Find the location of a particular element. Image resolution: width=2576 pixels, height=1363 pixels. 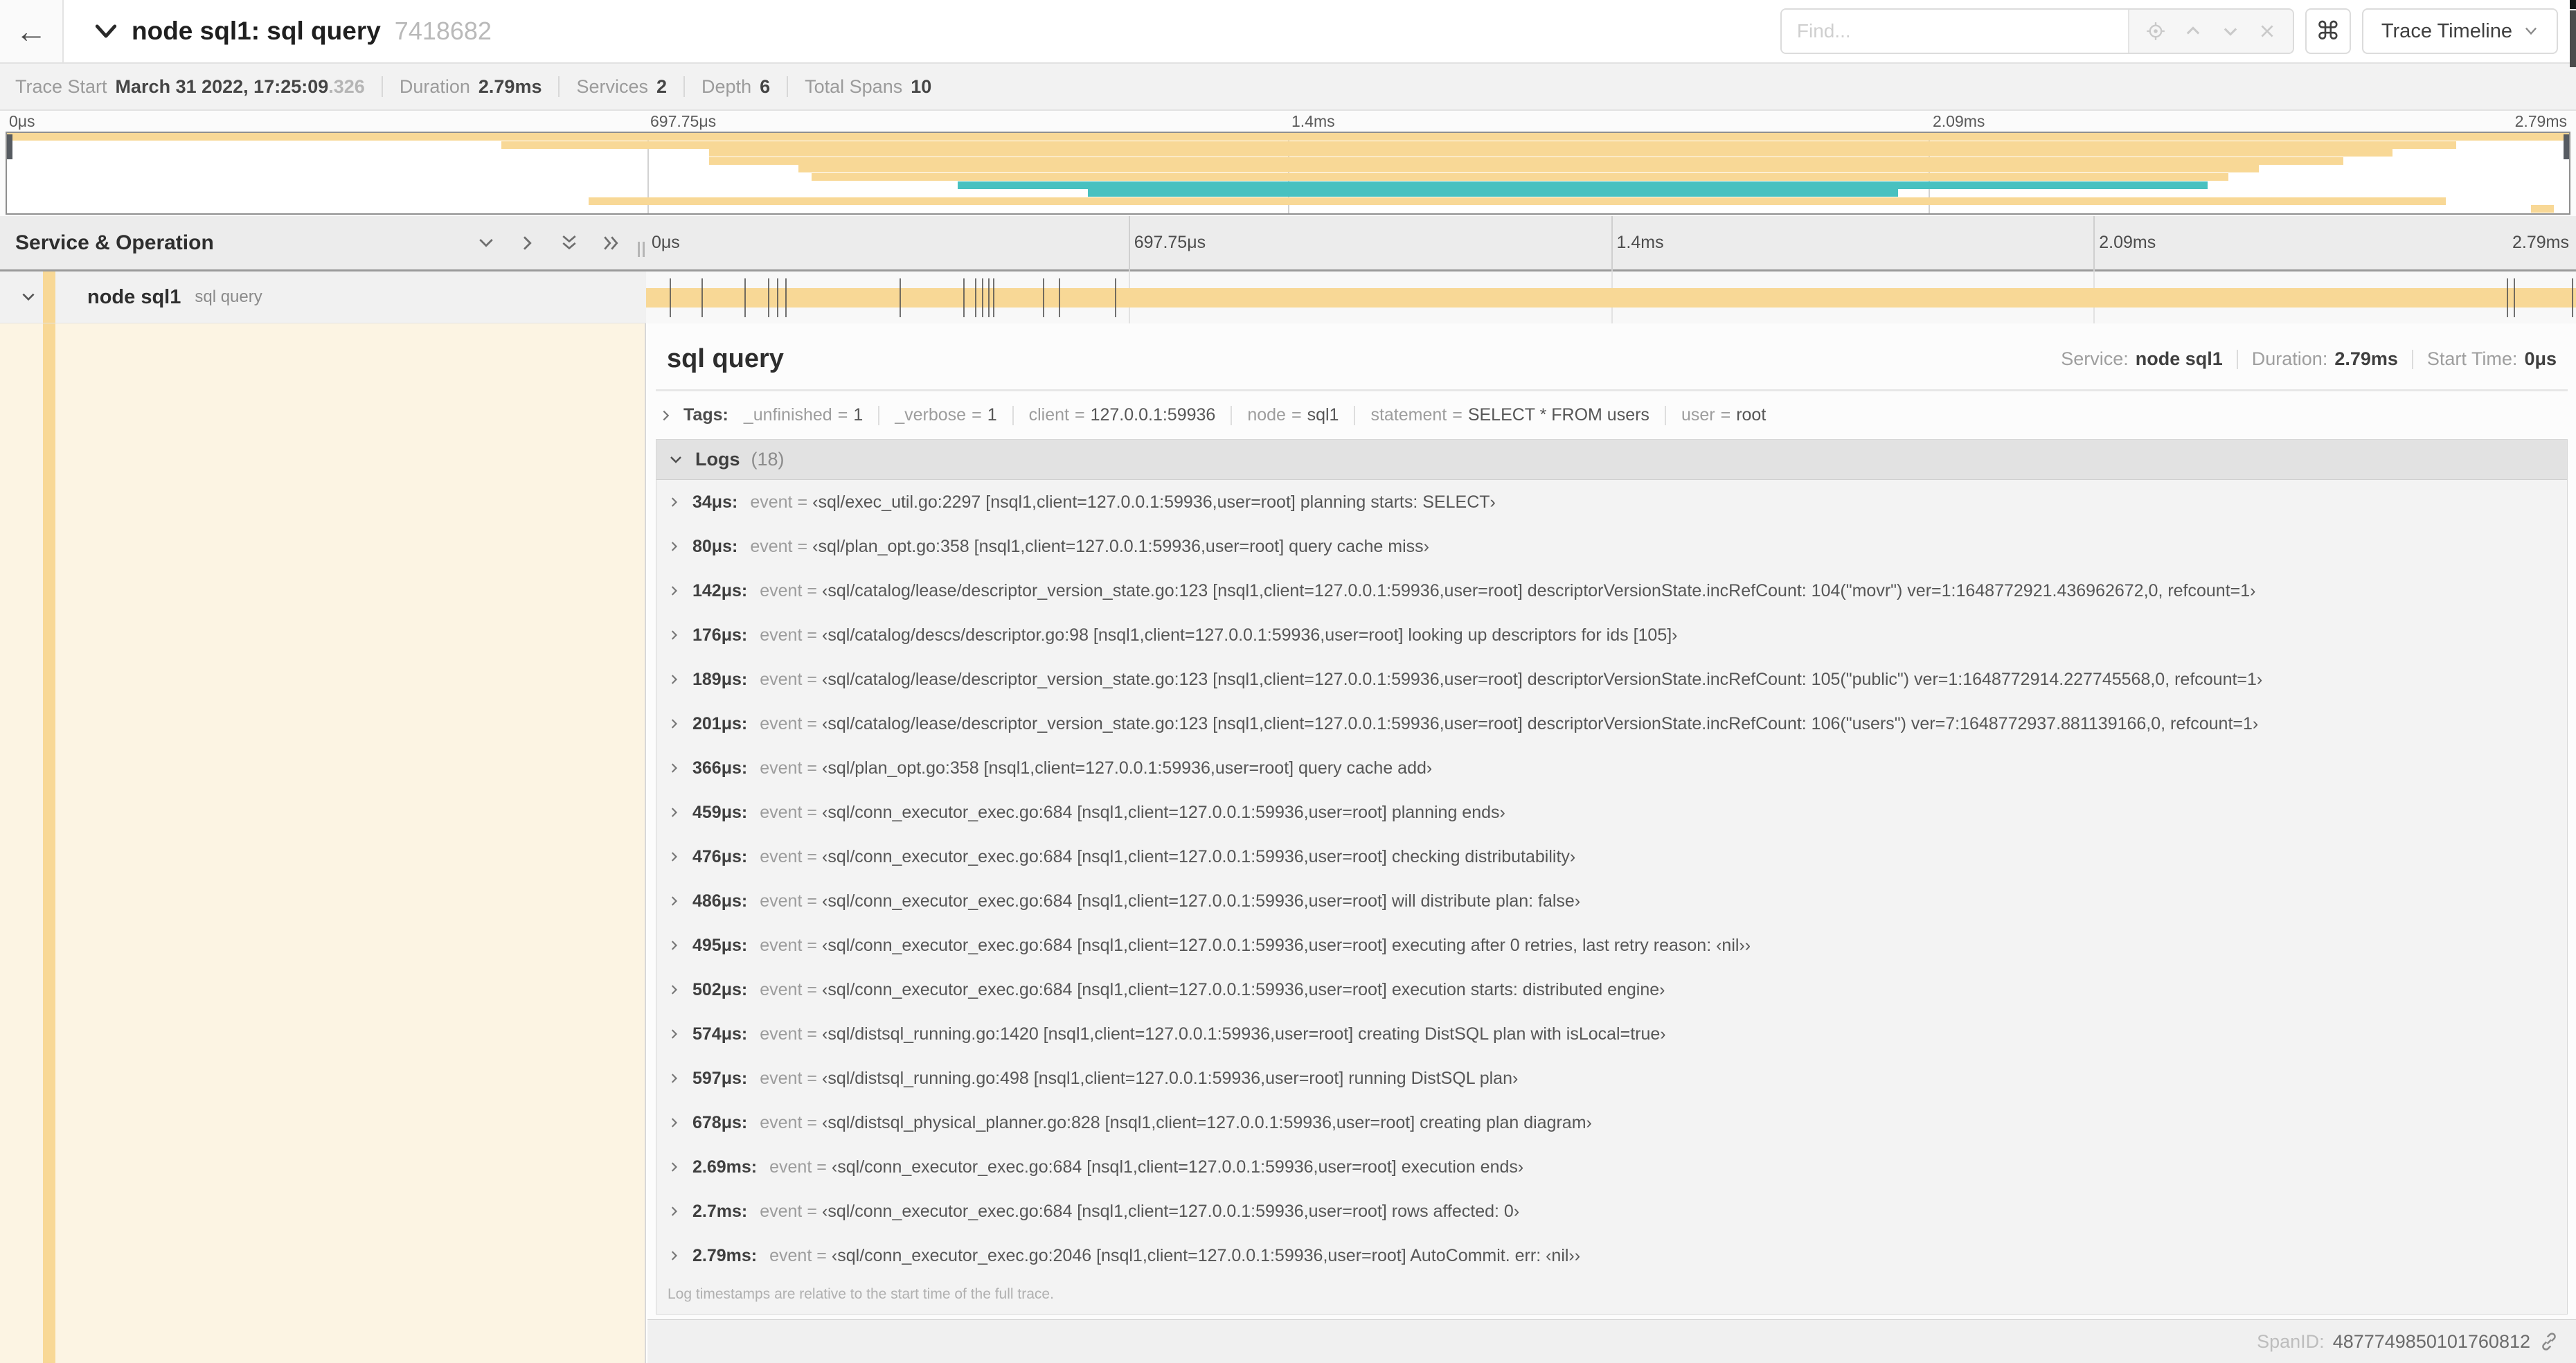

tag-item: statement = SELECT * FROM users is located at coordinates (1509, 415).